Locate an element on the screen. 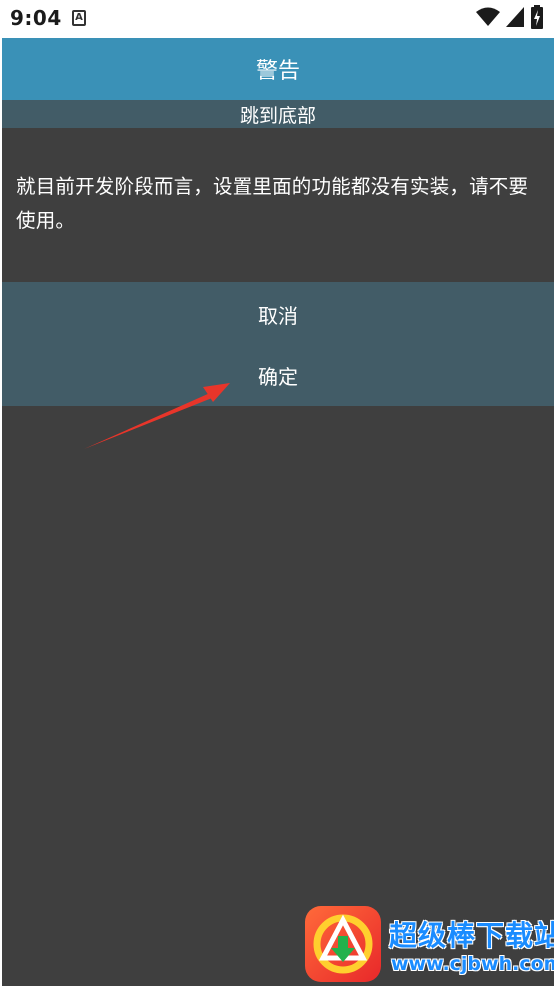  signal-icon is located at coordinates (515, 19).